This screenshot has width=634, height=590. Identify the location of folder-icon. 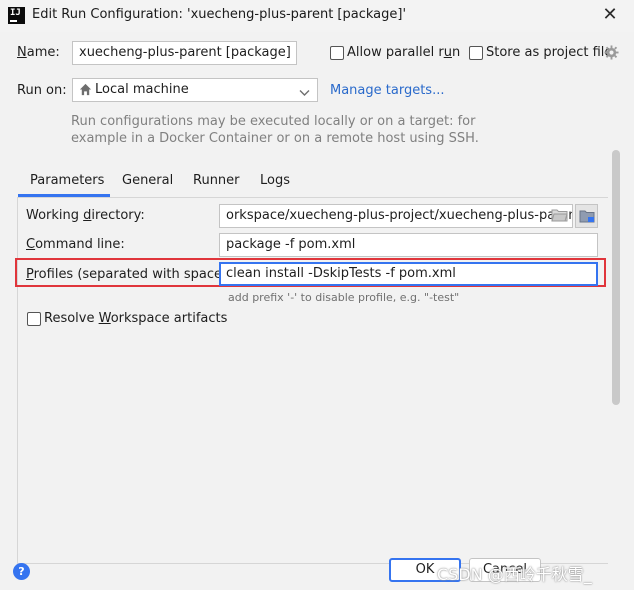
(559, 217).